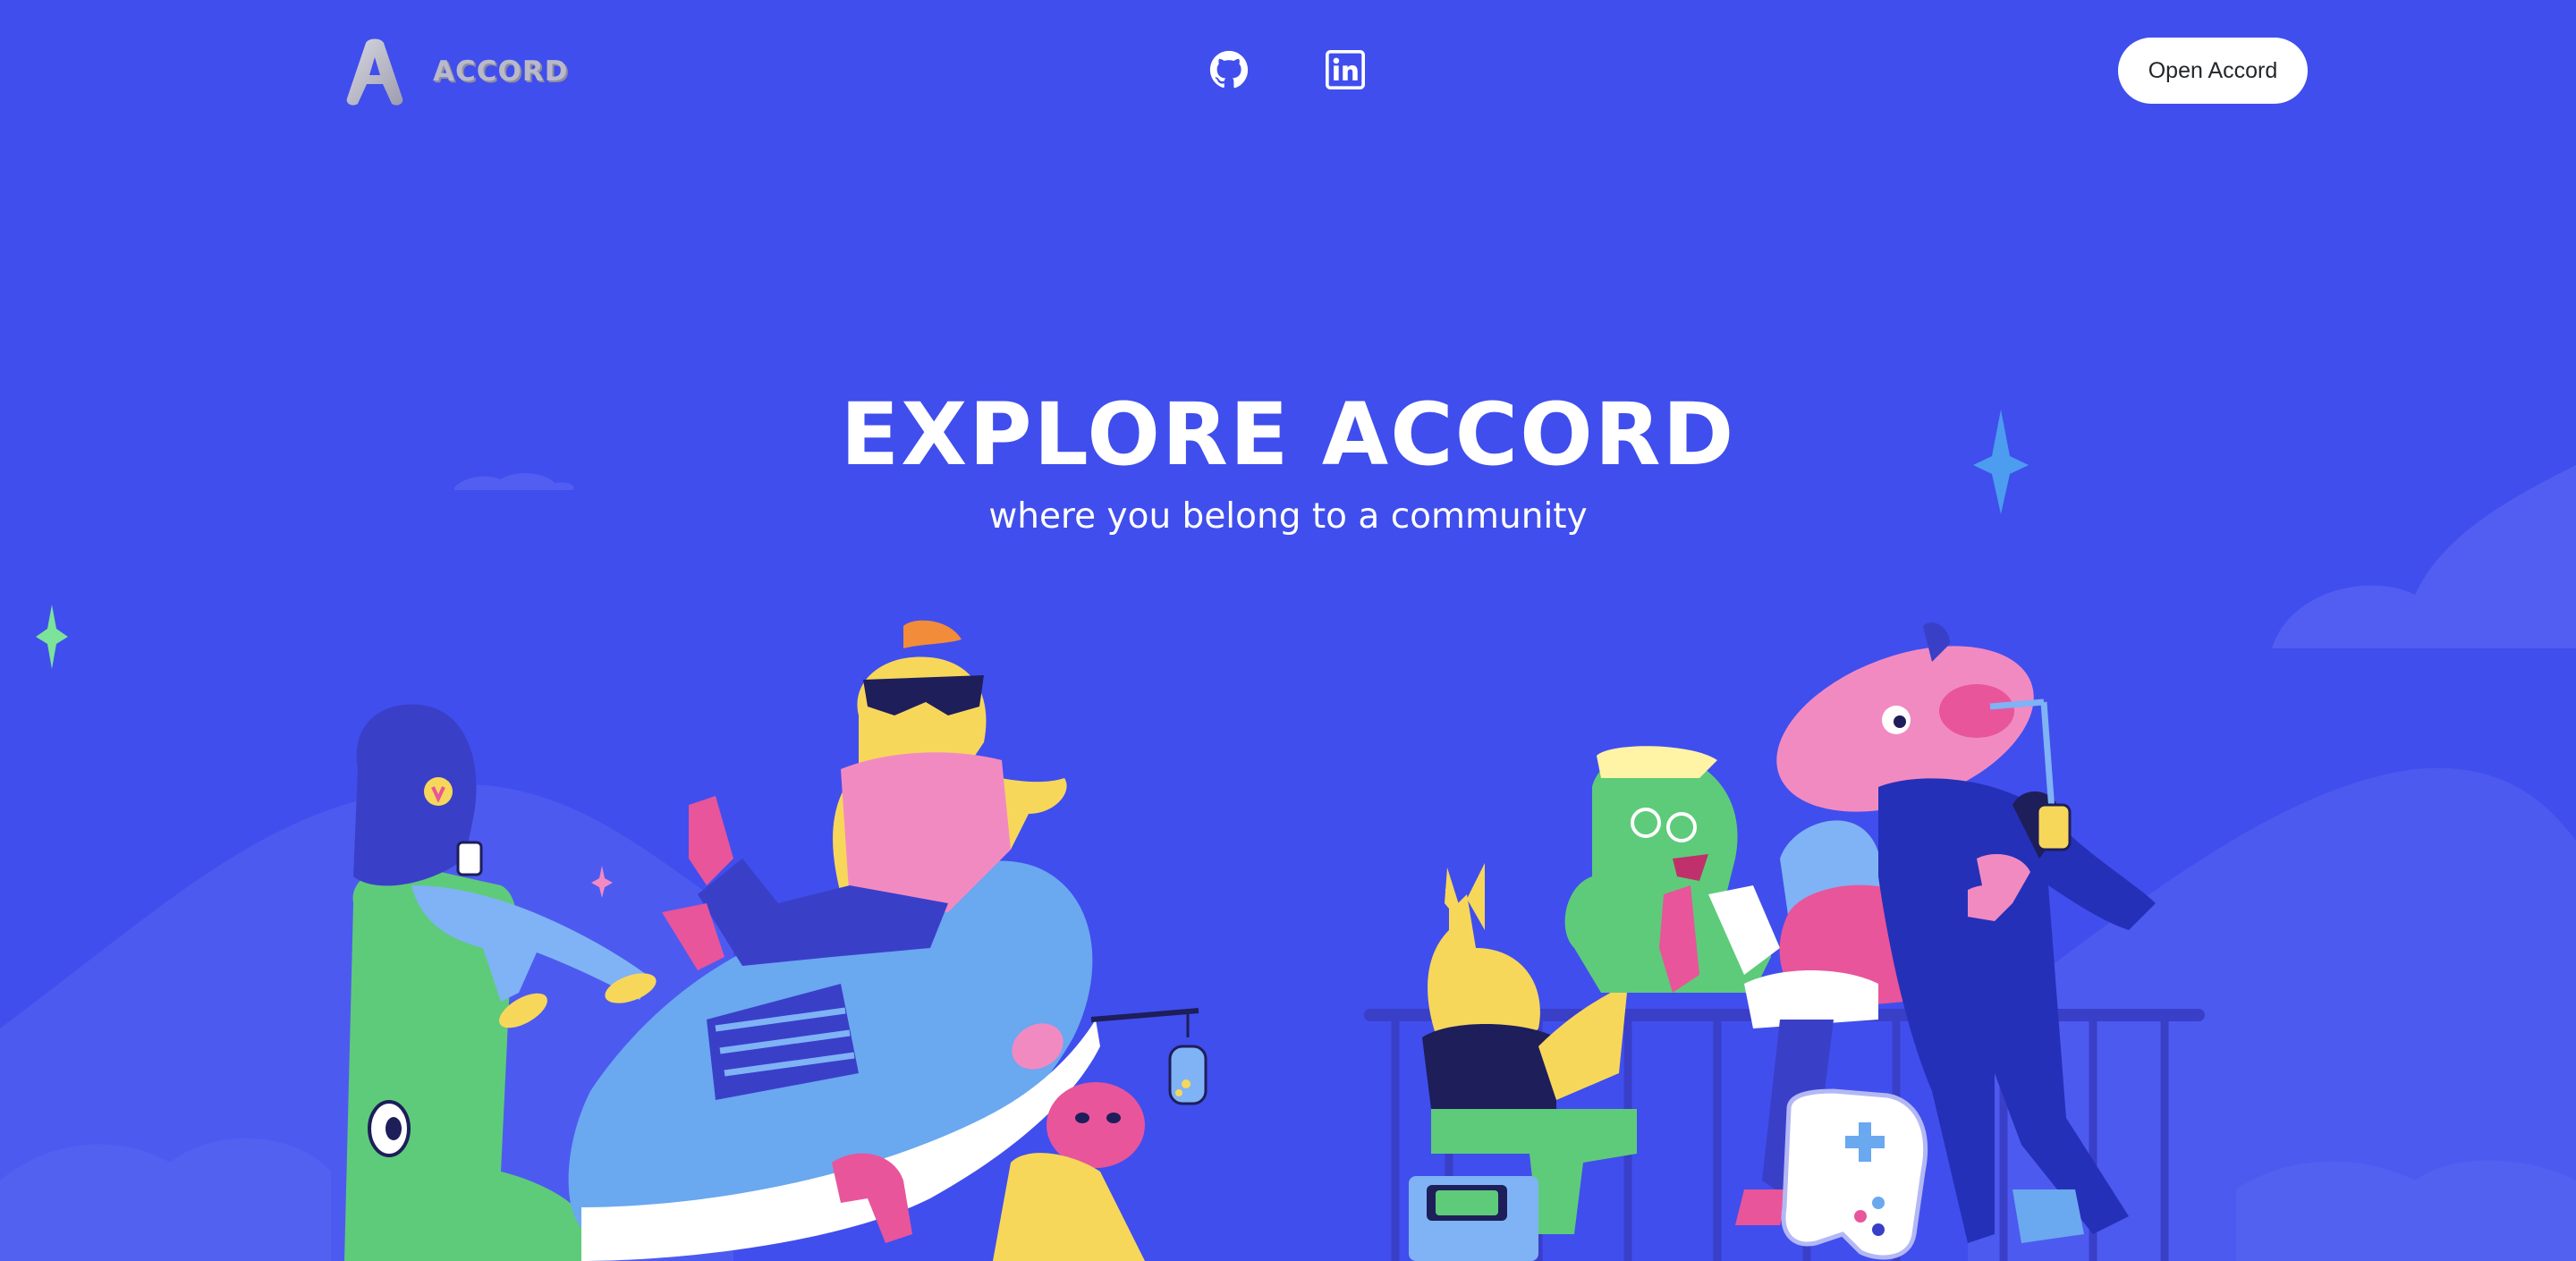 This screenshot has width=2576, height=1261. I want to click on linkedin-icon, so click(1345, 69).